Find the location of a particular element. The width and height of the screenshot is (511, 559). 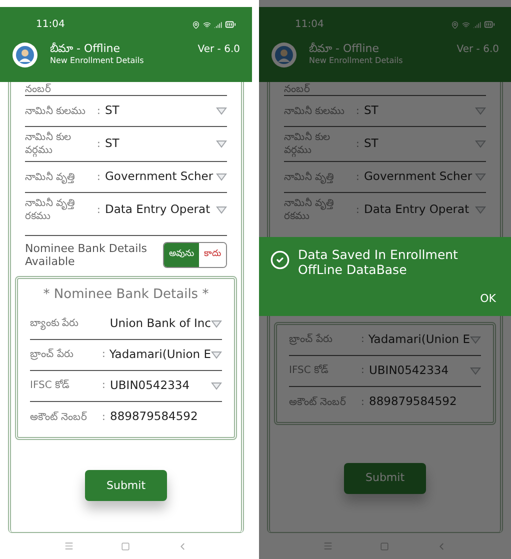

bank-details-question: Nominee Bank Details Available is located at coordinates (86, 255).